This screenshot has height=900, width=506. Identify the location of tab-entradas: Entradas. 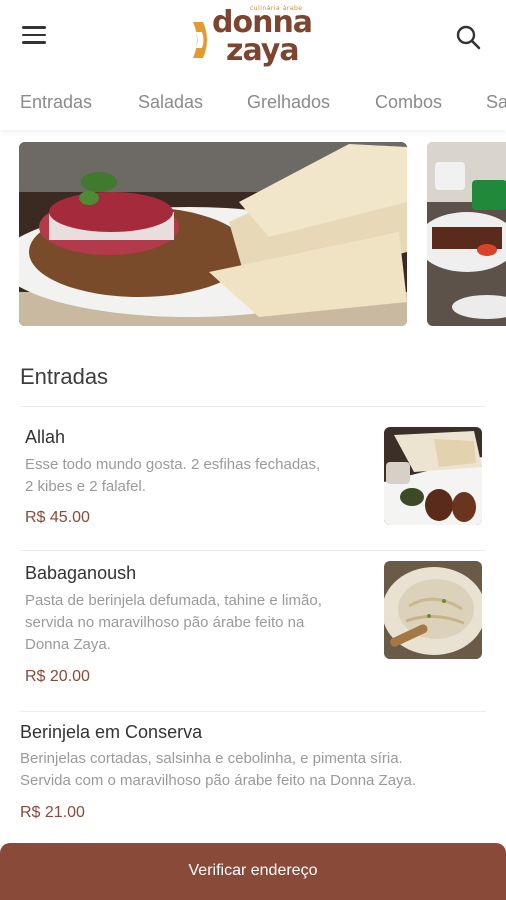
(56, 102).